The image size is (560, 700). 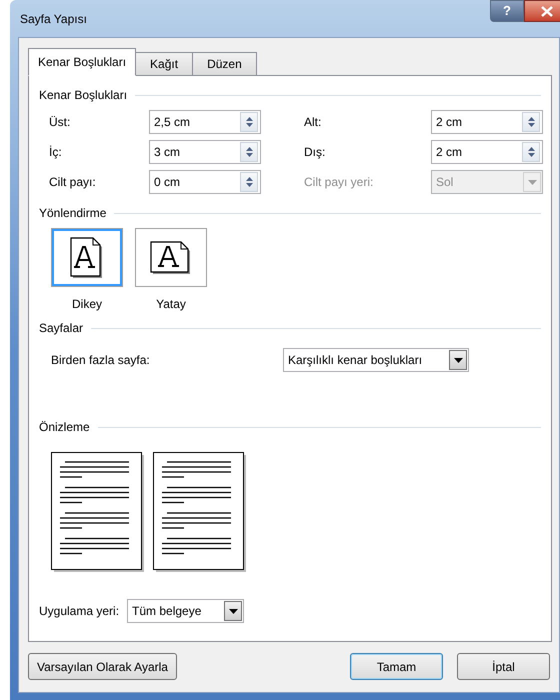 I want to click on close-button, so click(x=542, y=11).